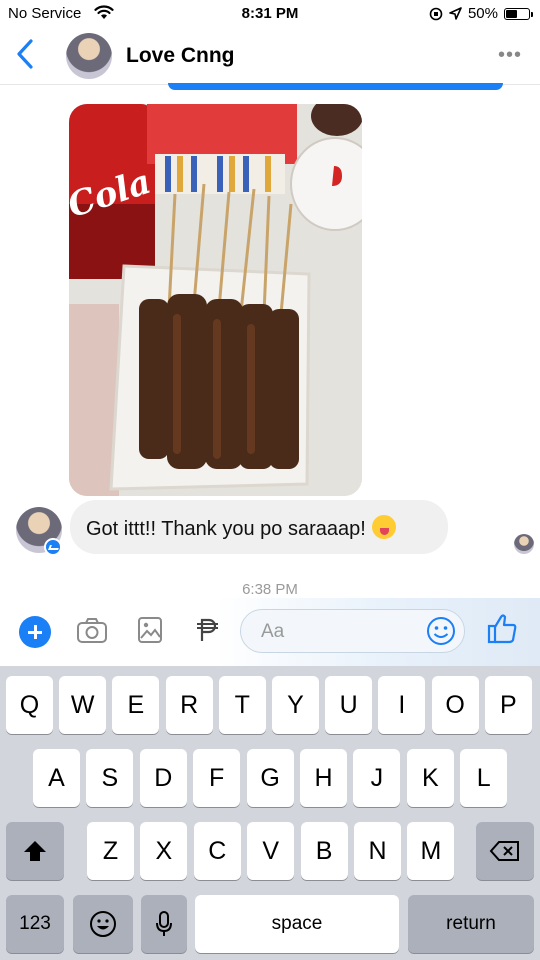 The image size is (540, 960). Describe the element at coordinates (323, 778) in the screenshot. I see `key-h: H` at that location.